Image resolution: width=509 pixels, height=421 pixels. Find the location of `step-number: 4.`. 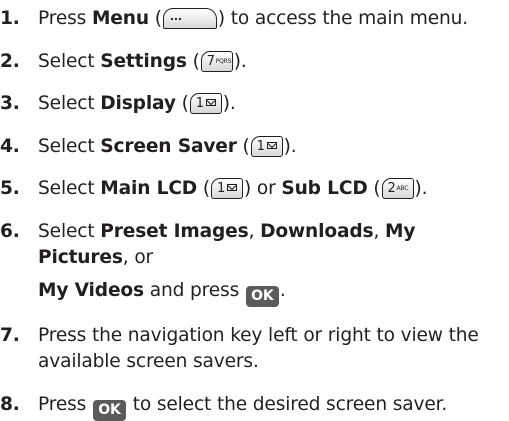

step-number: 4. is located at coordinates (10, 146).